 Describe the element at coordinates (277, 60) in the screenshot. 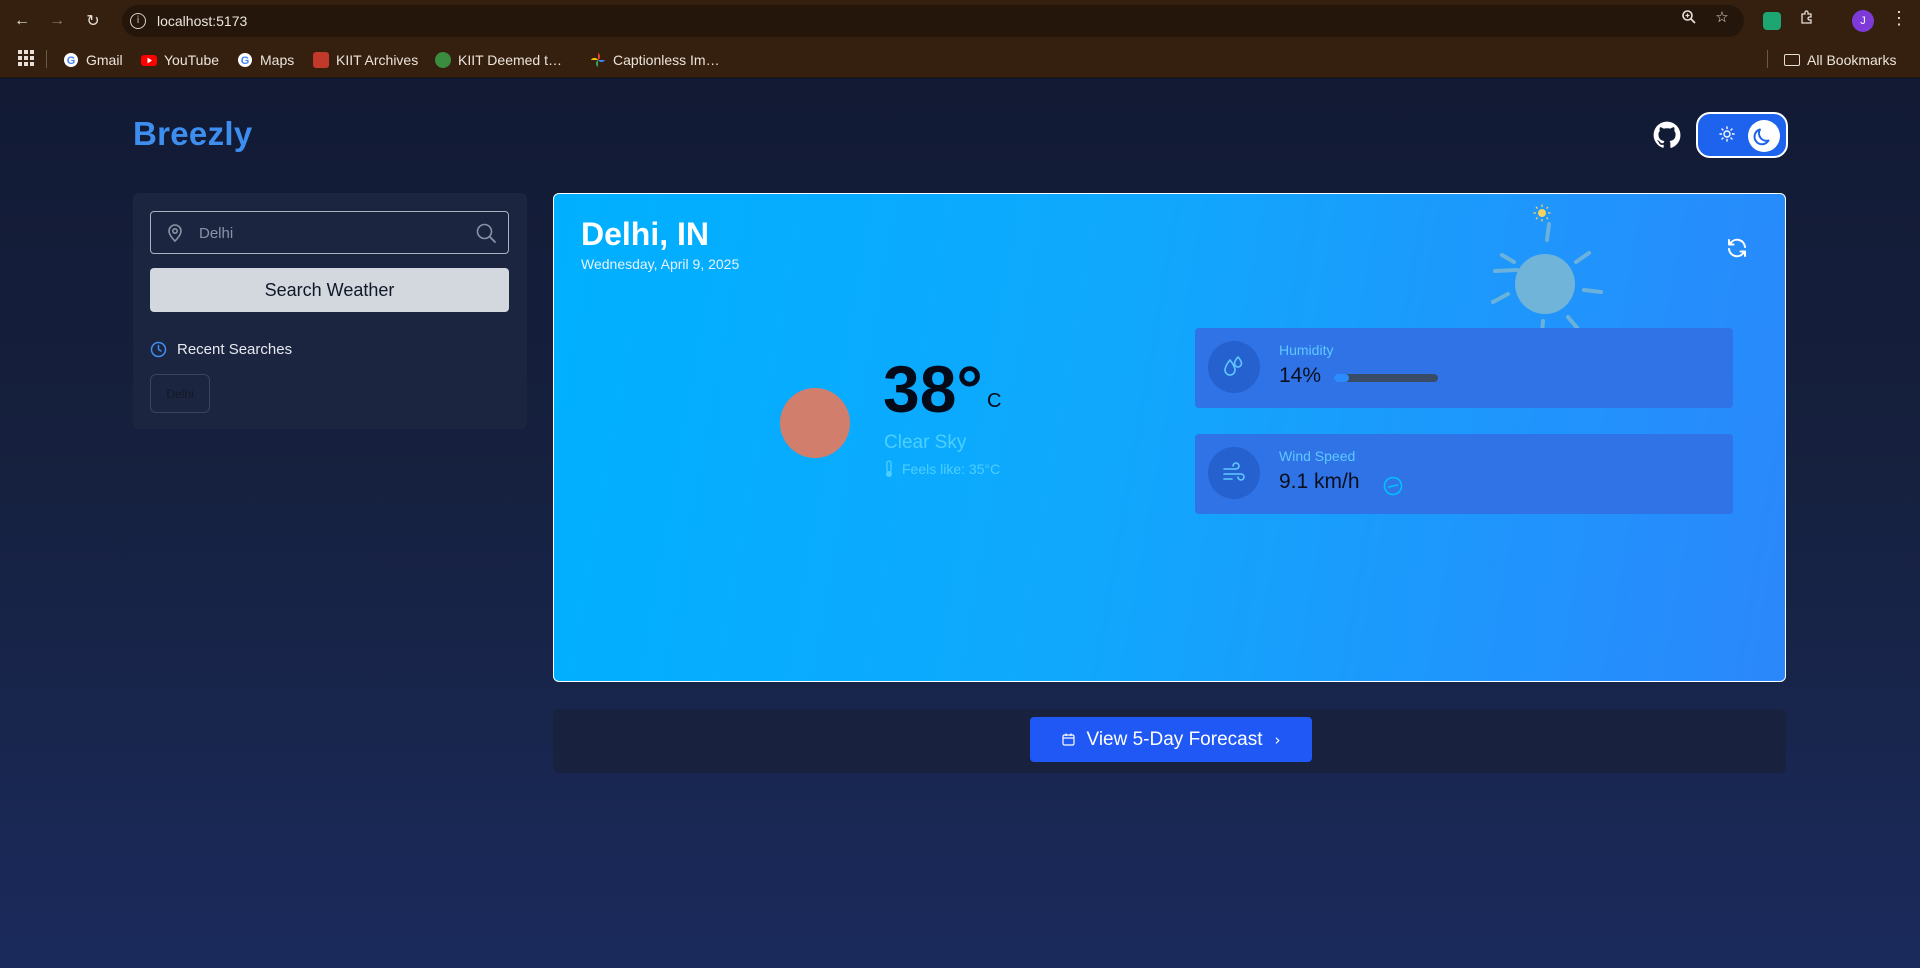

I see `bookmark-label: Maps` at that location.